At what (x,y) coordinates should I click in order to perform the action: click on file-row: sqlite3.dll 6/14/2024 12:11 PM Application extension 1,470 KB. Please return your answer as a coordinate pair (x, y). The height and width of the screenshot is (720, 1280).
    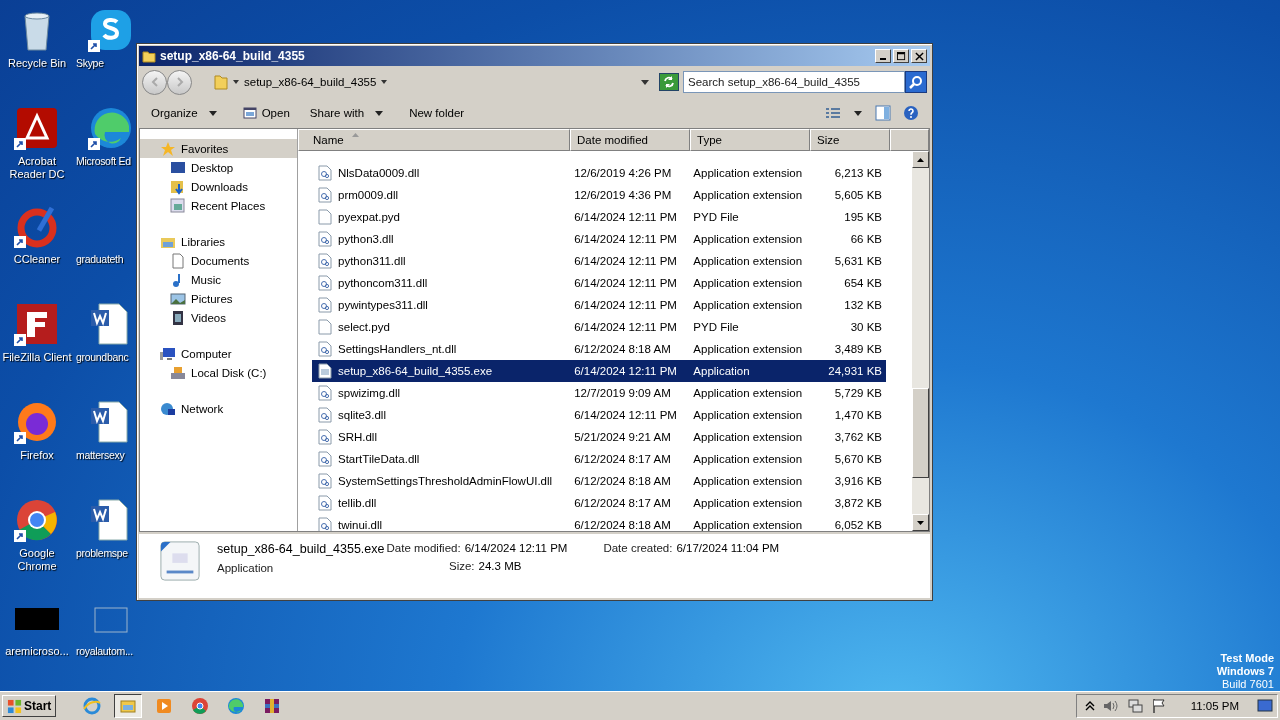
    Looking at the image, I should click on (599, 415).